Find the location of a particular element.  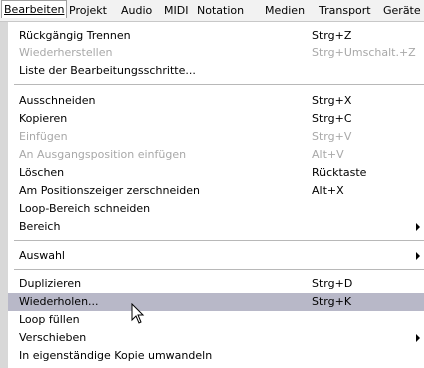

icon-column is located at coordinates (4, 195).